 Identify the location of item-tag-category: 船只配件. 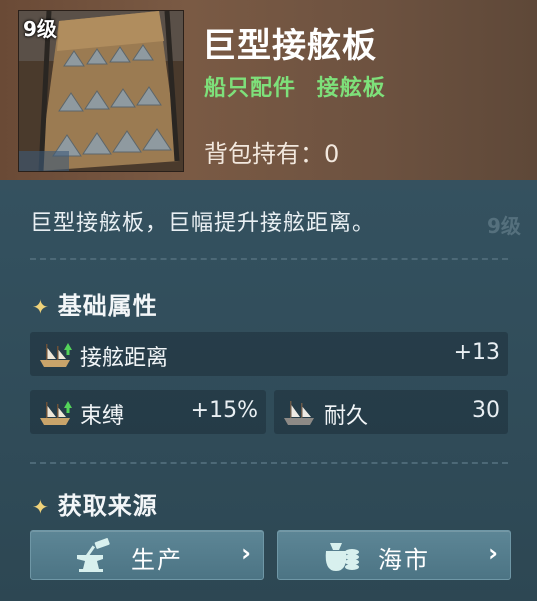
(250, 88).